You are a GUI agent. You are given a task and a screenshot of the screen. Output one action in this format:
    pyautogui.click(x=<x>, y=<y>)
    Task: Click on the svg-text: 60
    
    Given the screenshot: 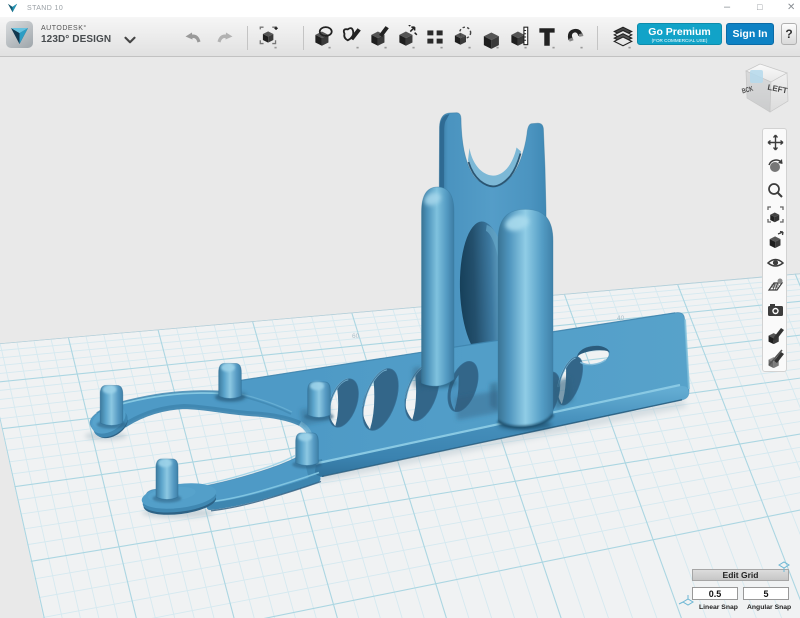 What is the action you would take?
    pyautogui.click(x=356, y=336)
    